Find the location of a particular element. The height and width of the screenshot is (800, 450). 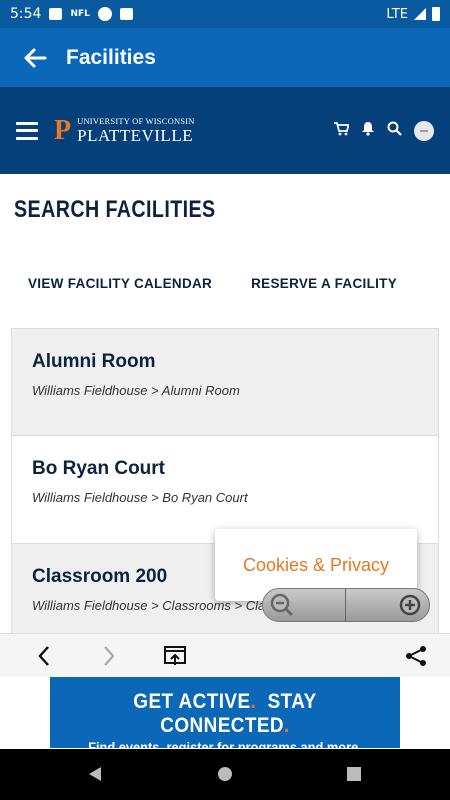

view-facility-calendar-link: VIEW FACILITY CALENDAR is located at coordinates (120, 283).